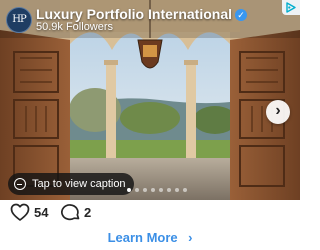 This screenshot has width=320, height=250. What do you see at coordinates (71, 212) in the screenshot?
I see `comment-icon` at bounding box center [71, 212].